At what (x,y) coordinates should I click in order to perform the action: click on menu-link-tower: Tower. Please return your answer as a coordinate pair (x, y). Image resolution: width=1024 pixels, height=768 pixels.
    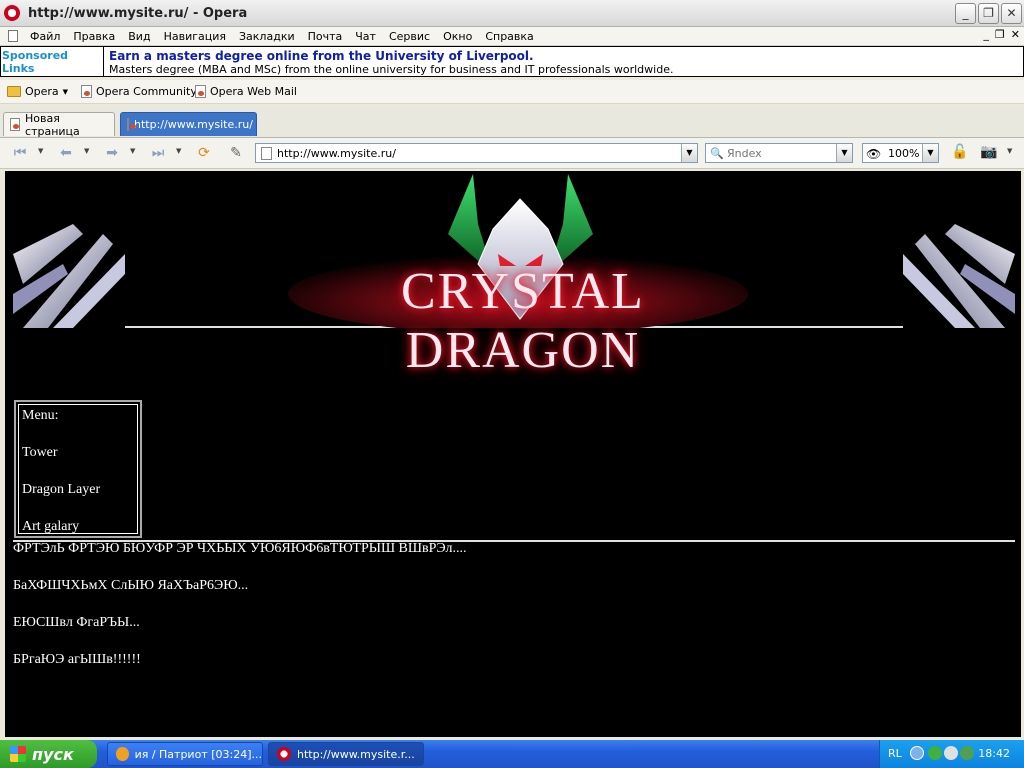
    Looking at the image, I should click on (78, 453).